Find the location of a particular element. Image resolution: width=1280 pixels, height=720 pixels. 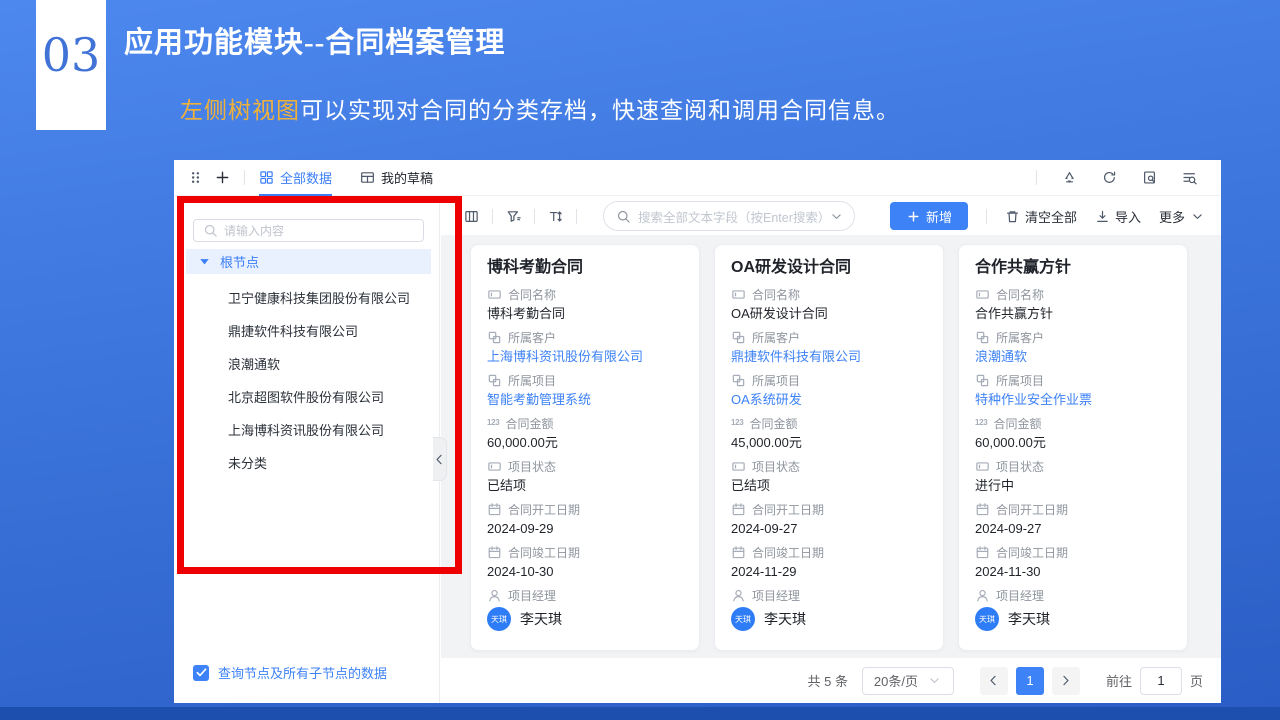

record-lookup-icon is located at coordinates (1149, 177).